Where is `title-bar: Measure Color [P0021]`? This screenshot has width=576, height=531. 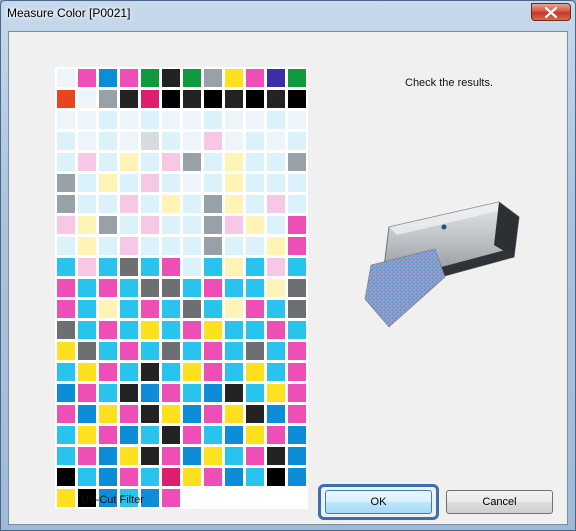 title-bar: Measure Color [P0021] is located at coordinates (288, 13).